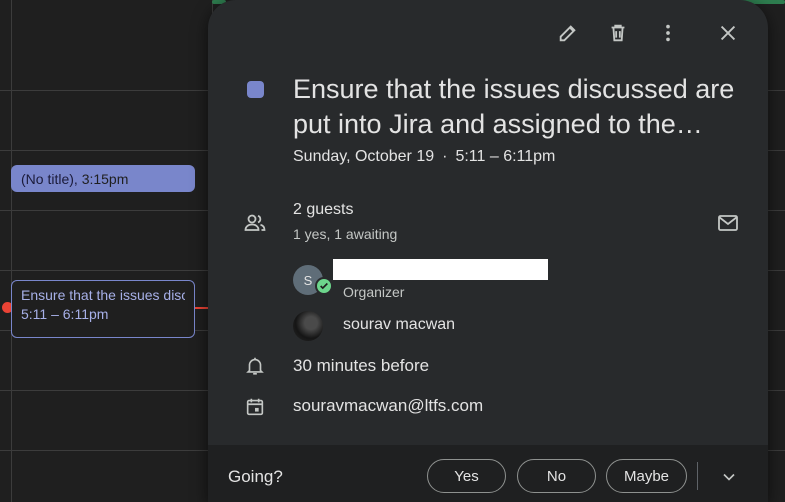  I want to click on event-time: 3:15pm, so click(105, 179).